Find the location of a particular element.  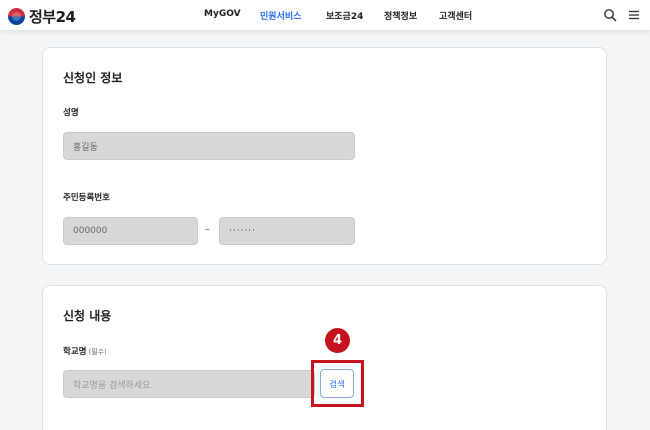

required-marker: (필수) is located at coordinates (97, 352).